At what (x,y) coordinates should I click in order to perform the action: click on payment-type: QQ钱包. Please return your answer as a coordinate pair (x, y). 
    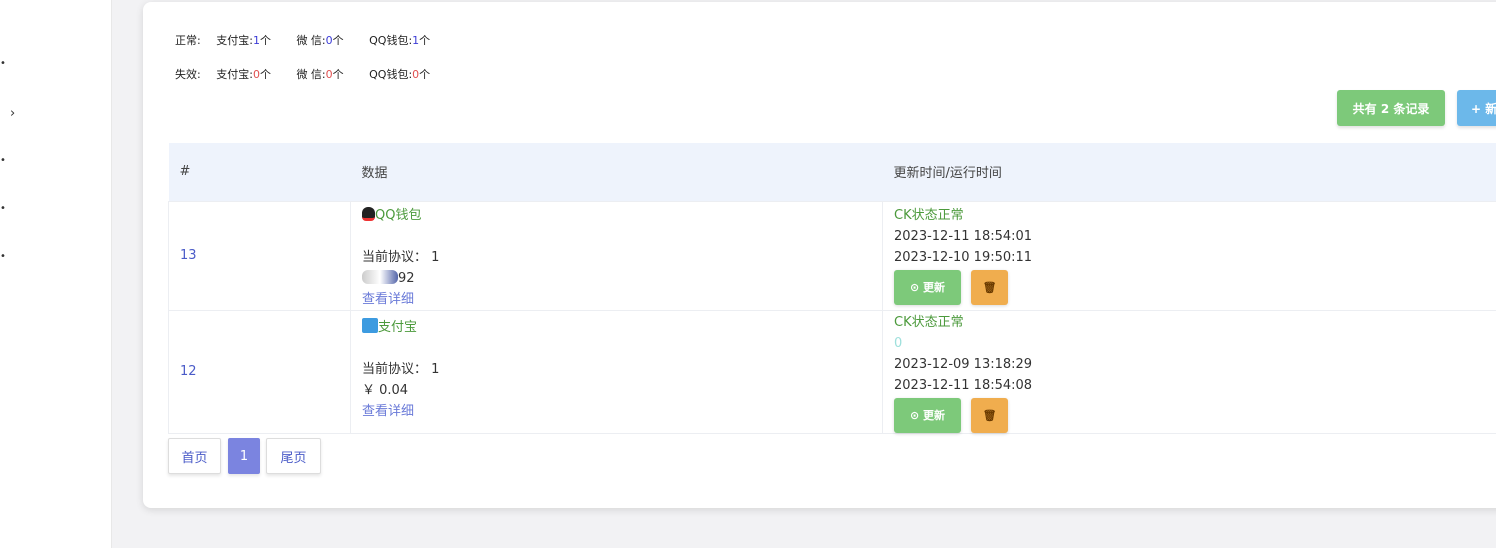
    Looking at the image, I should click on (398, 215).